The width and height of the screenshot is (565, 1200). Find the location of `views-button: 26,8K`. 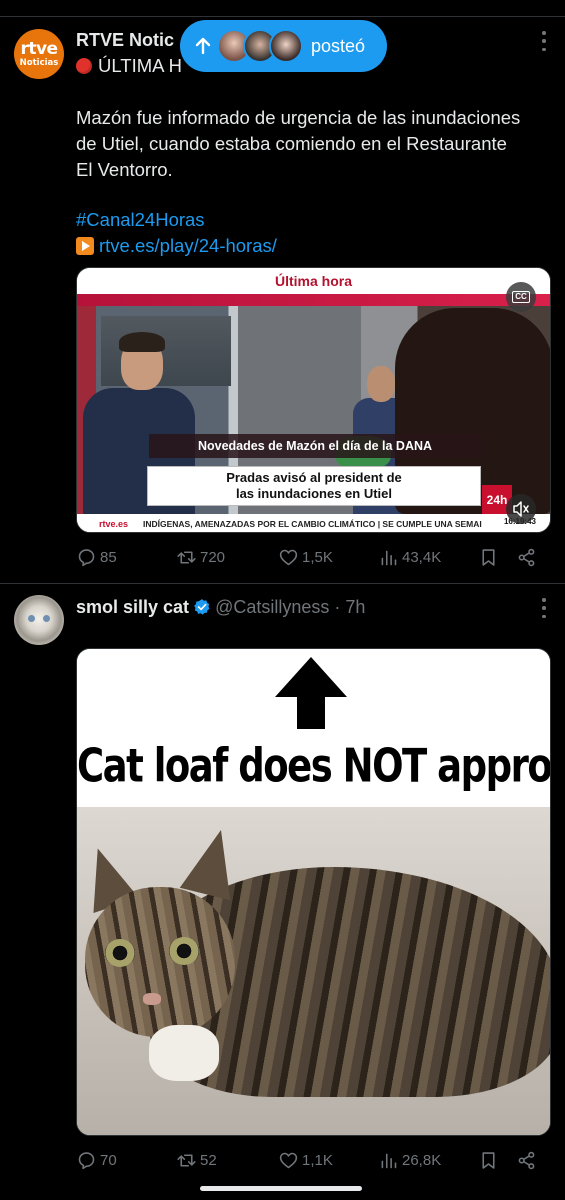

views-button: 26,8K is located at coordinates (409, 1160).